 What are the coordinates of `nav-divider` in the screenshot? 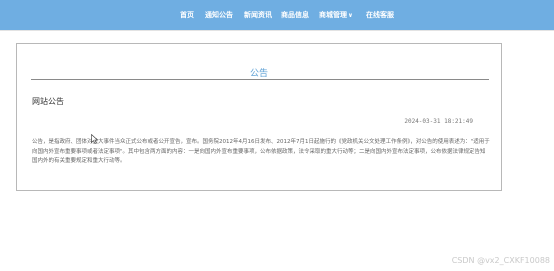 It's located at (277, 30).